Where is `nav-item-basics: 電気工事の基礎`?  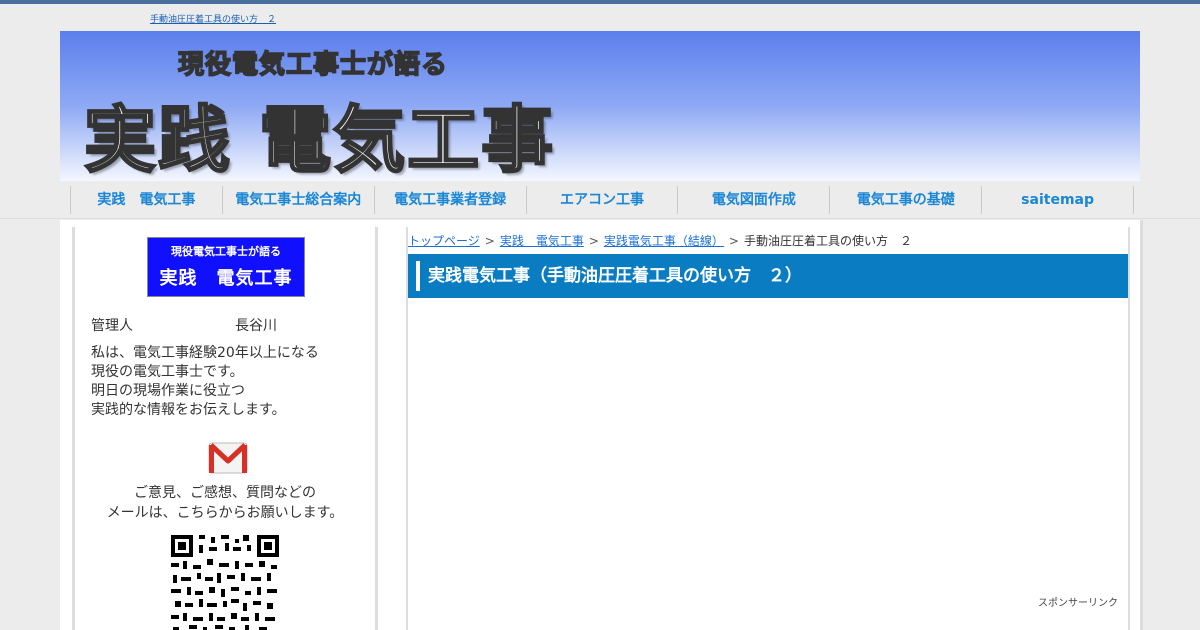
nav-item-basics: 電気工事の基礎 is located at coordinates (905, 200).